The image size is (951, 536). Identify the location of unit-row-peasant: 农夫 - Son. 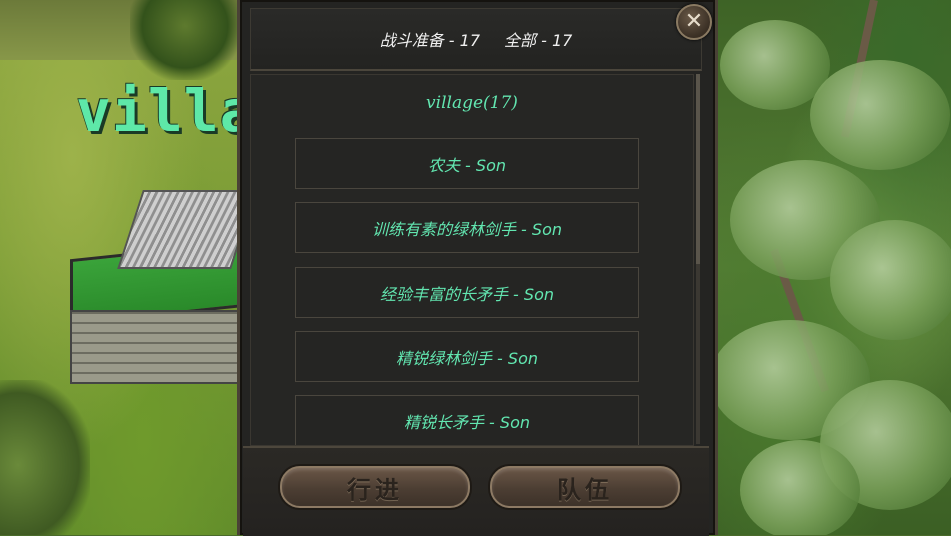
(467, 163).